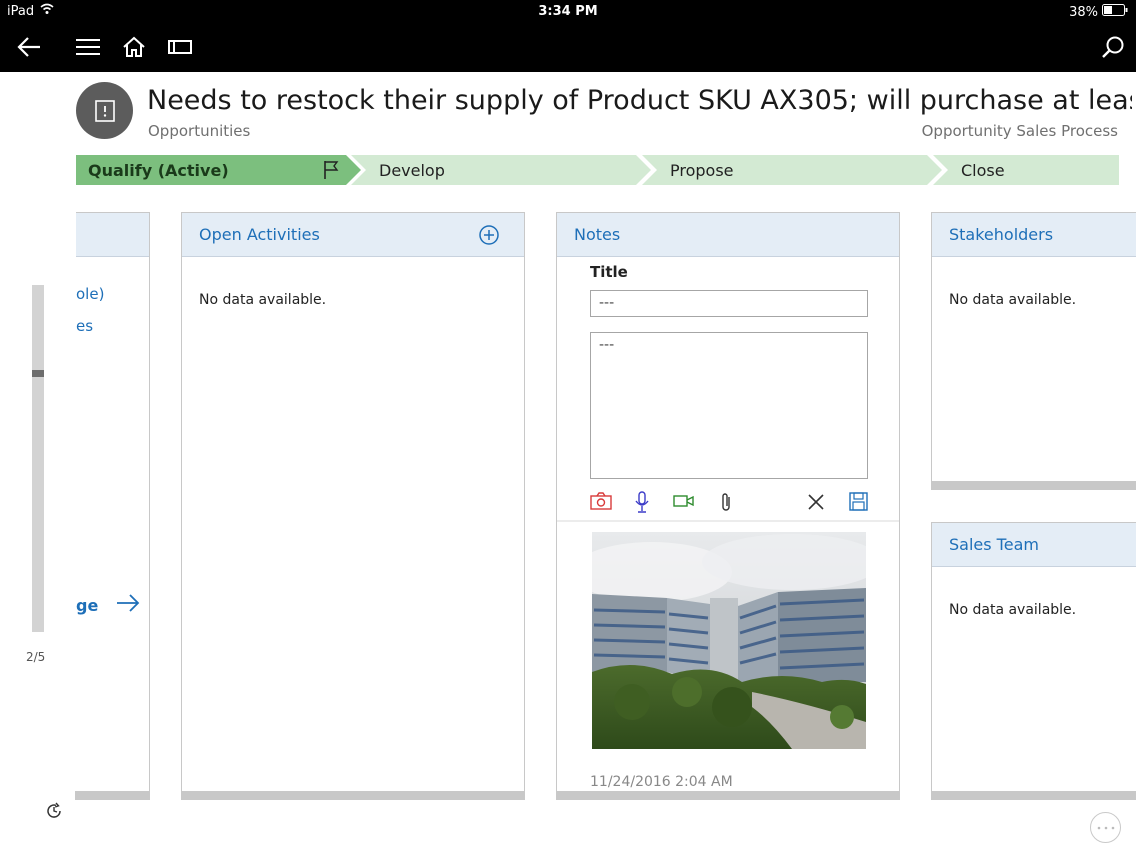 This screenshot has width=1136, height=852. I want to click on note-body-textarea: ---, so click(729, 405).